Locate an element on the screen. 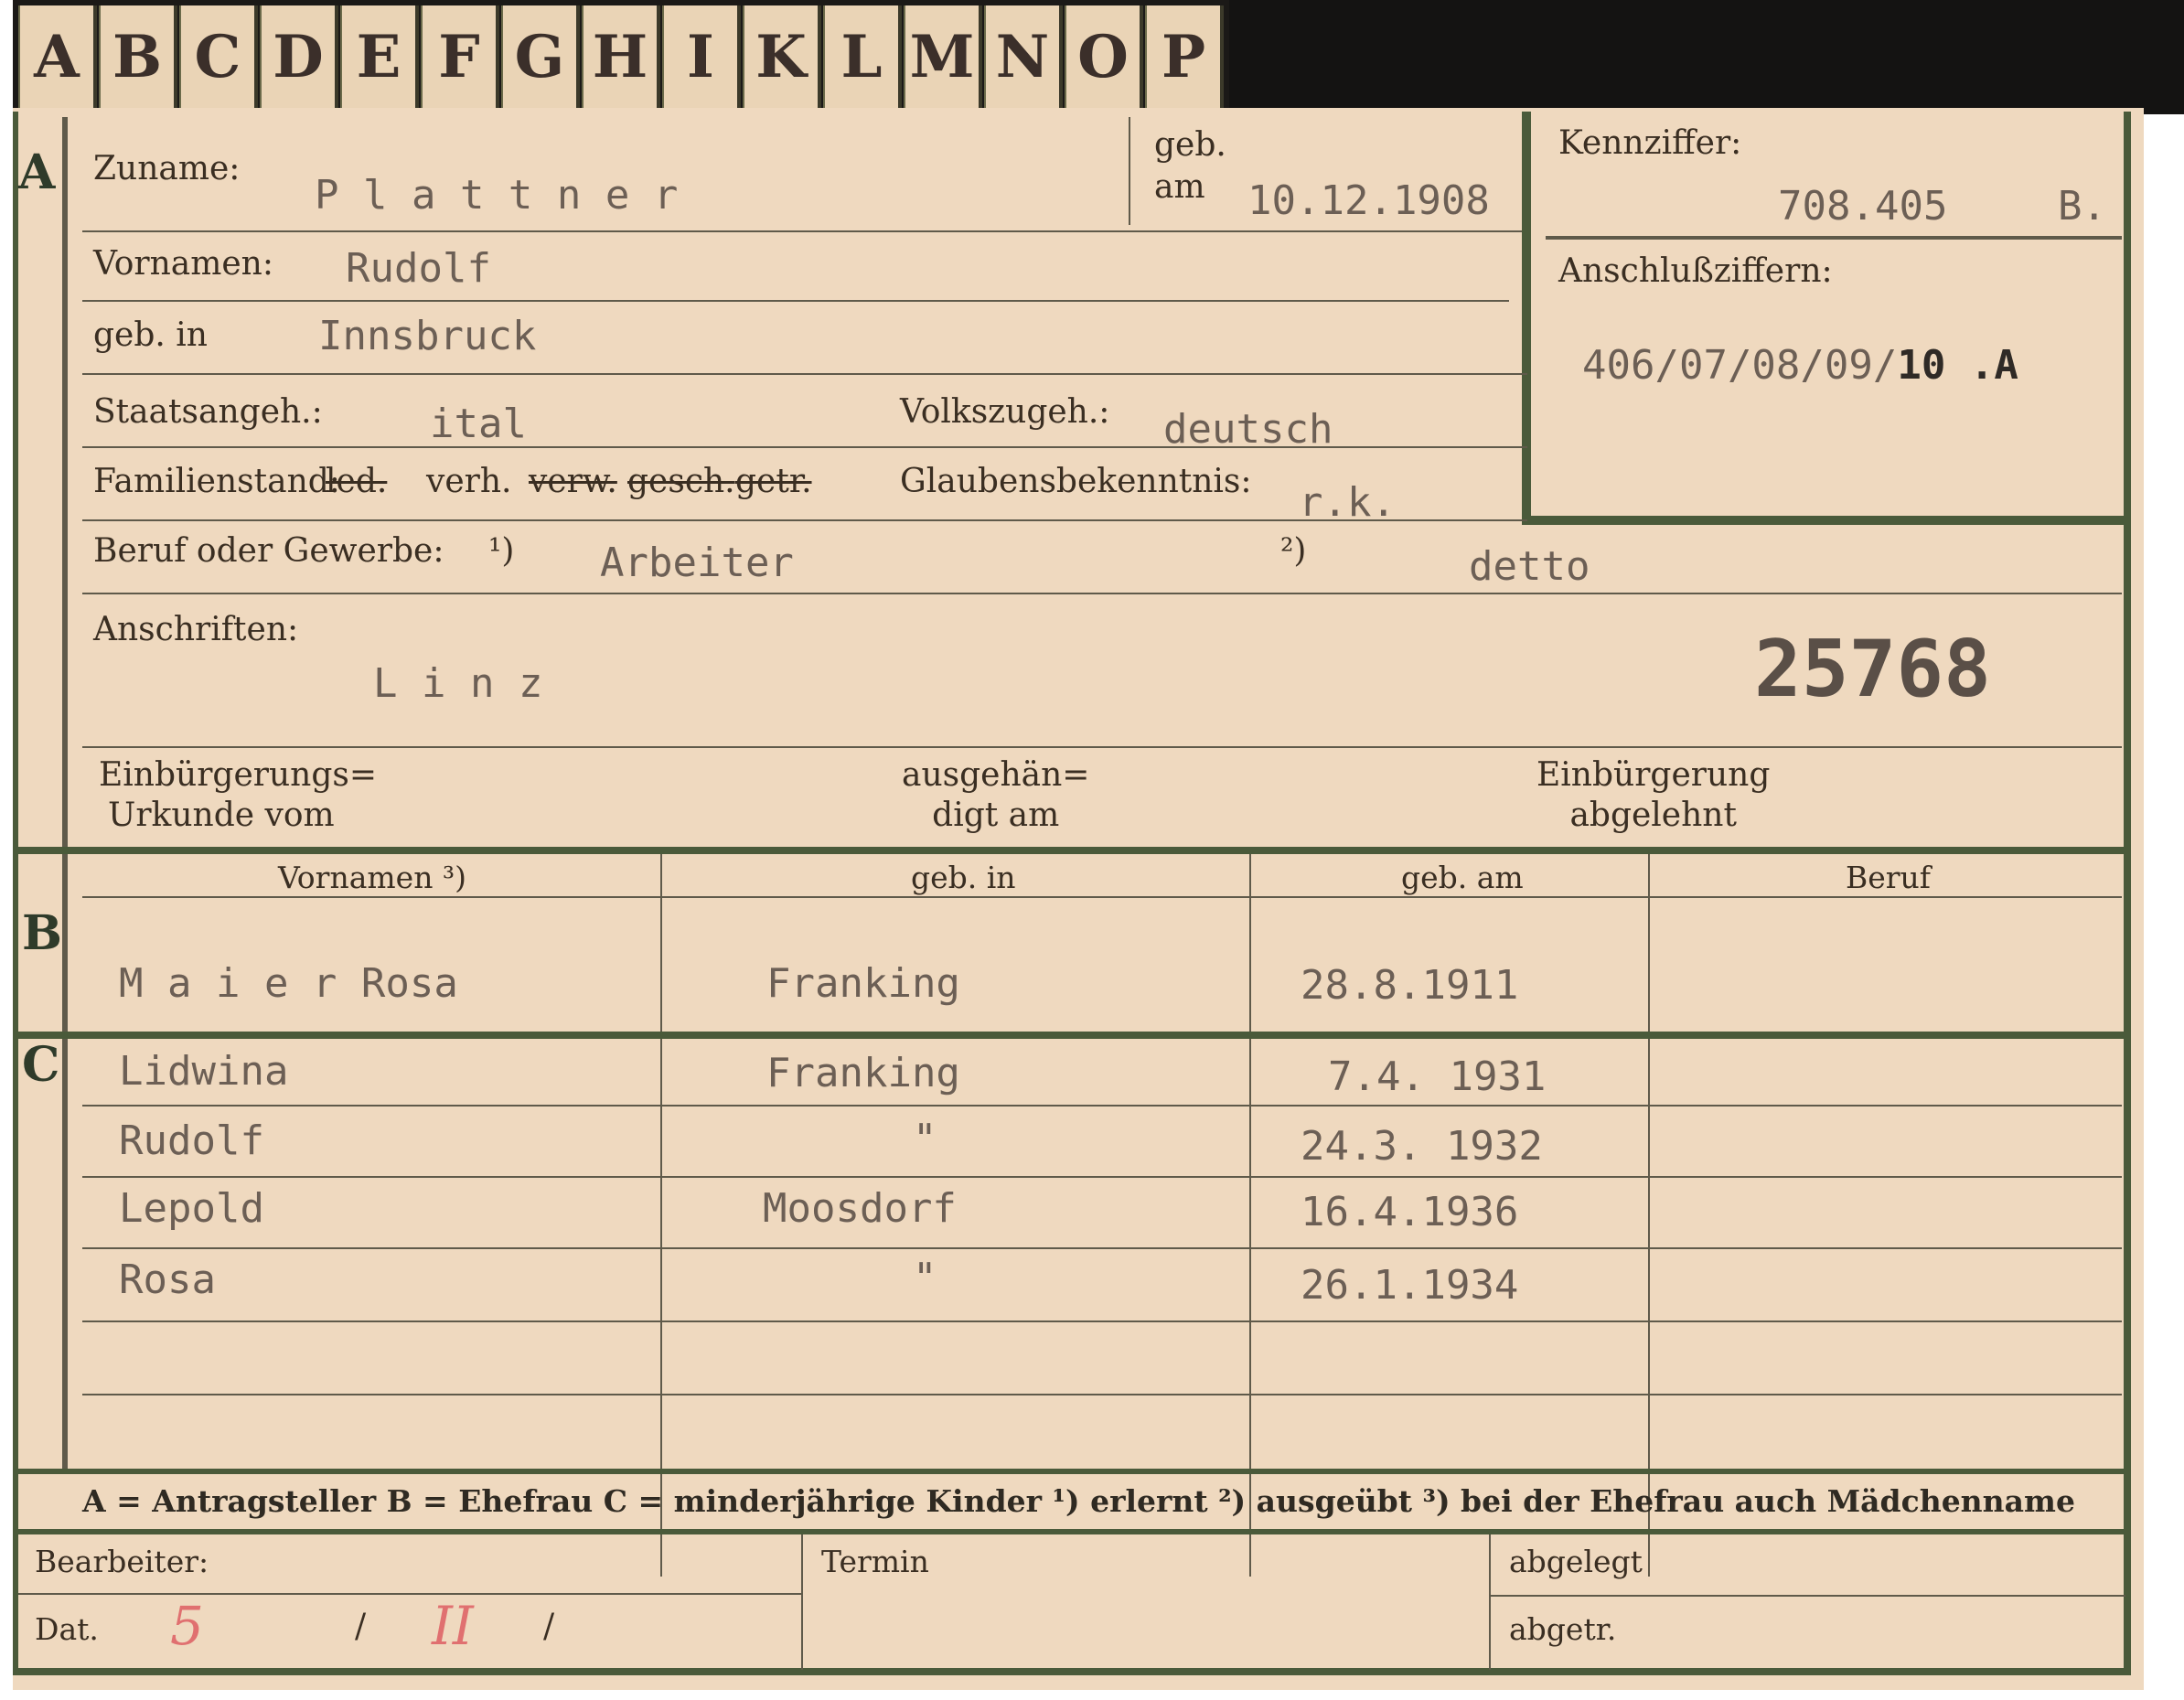  geb-am-label: geb. am is located at coordinates (1190, 166).